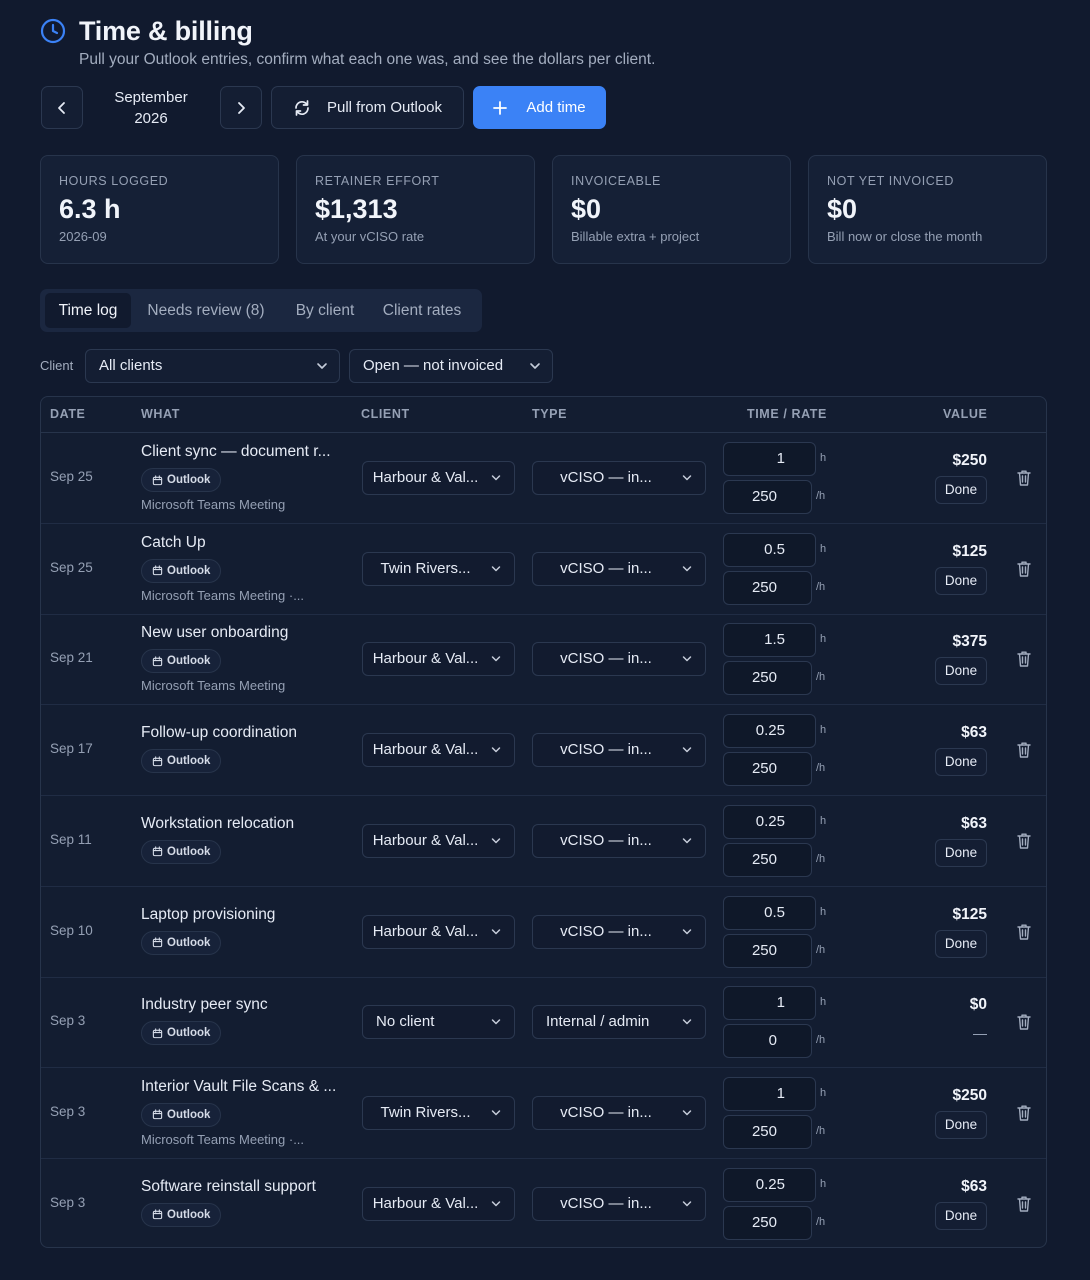 Image resolution: width=1090 pixels, height=1280 pixels. What do you see at coordinates (671, 209) in the screenshot?
I see `stat-invoiceable: INVOICEABLE $0 Billable extra + project` at bounding box center [671, 209].